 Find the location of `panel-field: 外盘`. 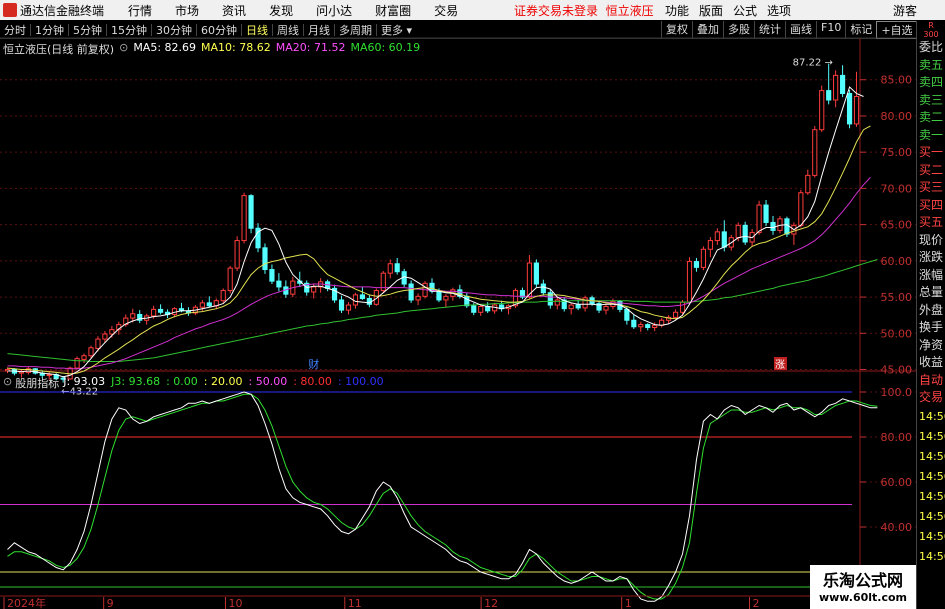

panel-field: 外盘 is located at coordinates (931, 309).